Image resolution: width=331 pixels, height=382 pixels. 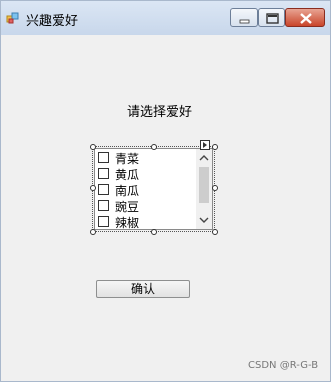 I want to click on minimize-button, so click(x=244, y=17).